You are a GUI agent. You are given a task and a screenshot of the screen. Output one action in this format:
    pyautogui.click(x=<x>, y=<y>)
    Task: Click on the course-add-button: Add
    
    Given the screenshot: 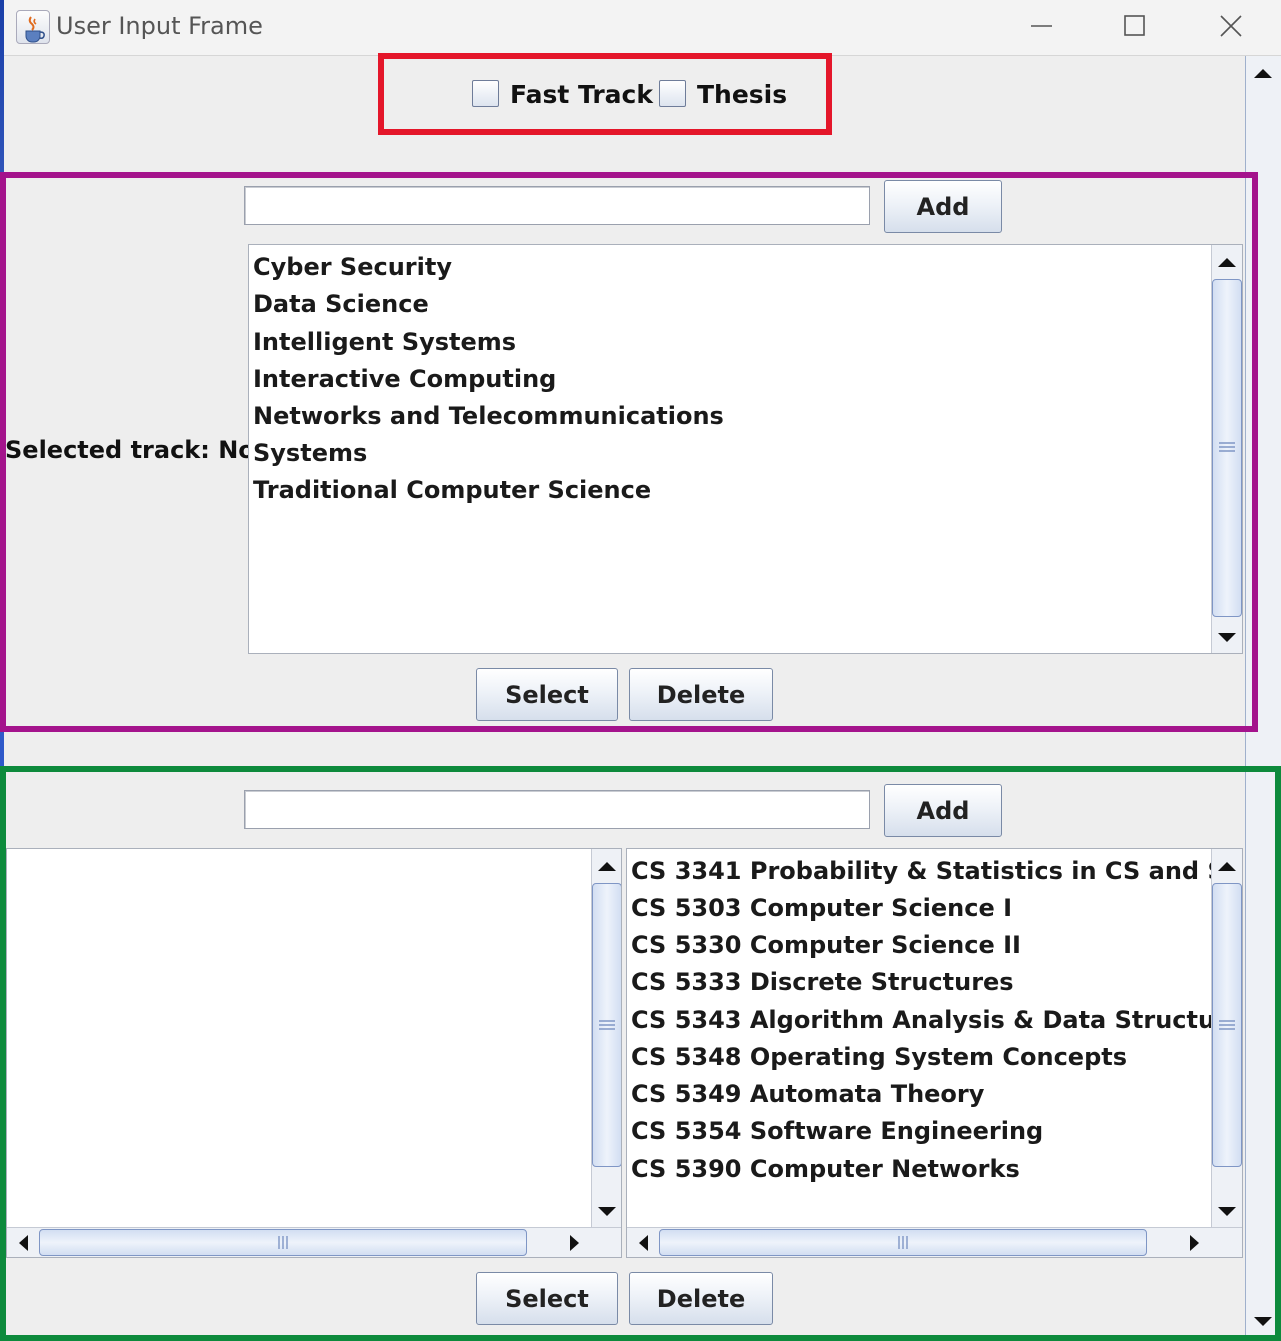 What is the action you would take?
    pyautogui.click(x=943, y=810)
    